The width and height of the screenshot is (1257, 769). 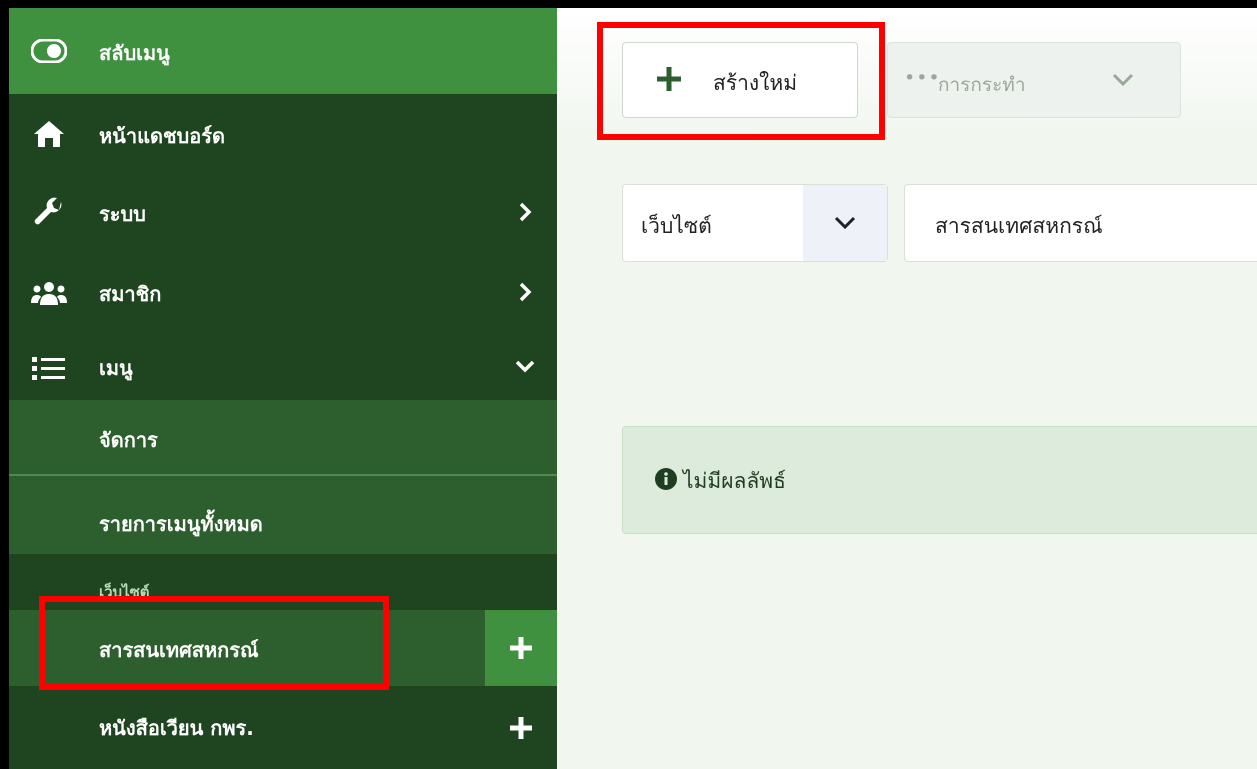 What do you see at coordinates (162, 136) in the screenshot?
I see `sidebar-item-label: หน้าแดชบอร์ด` at bounding box center [162, 136].